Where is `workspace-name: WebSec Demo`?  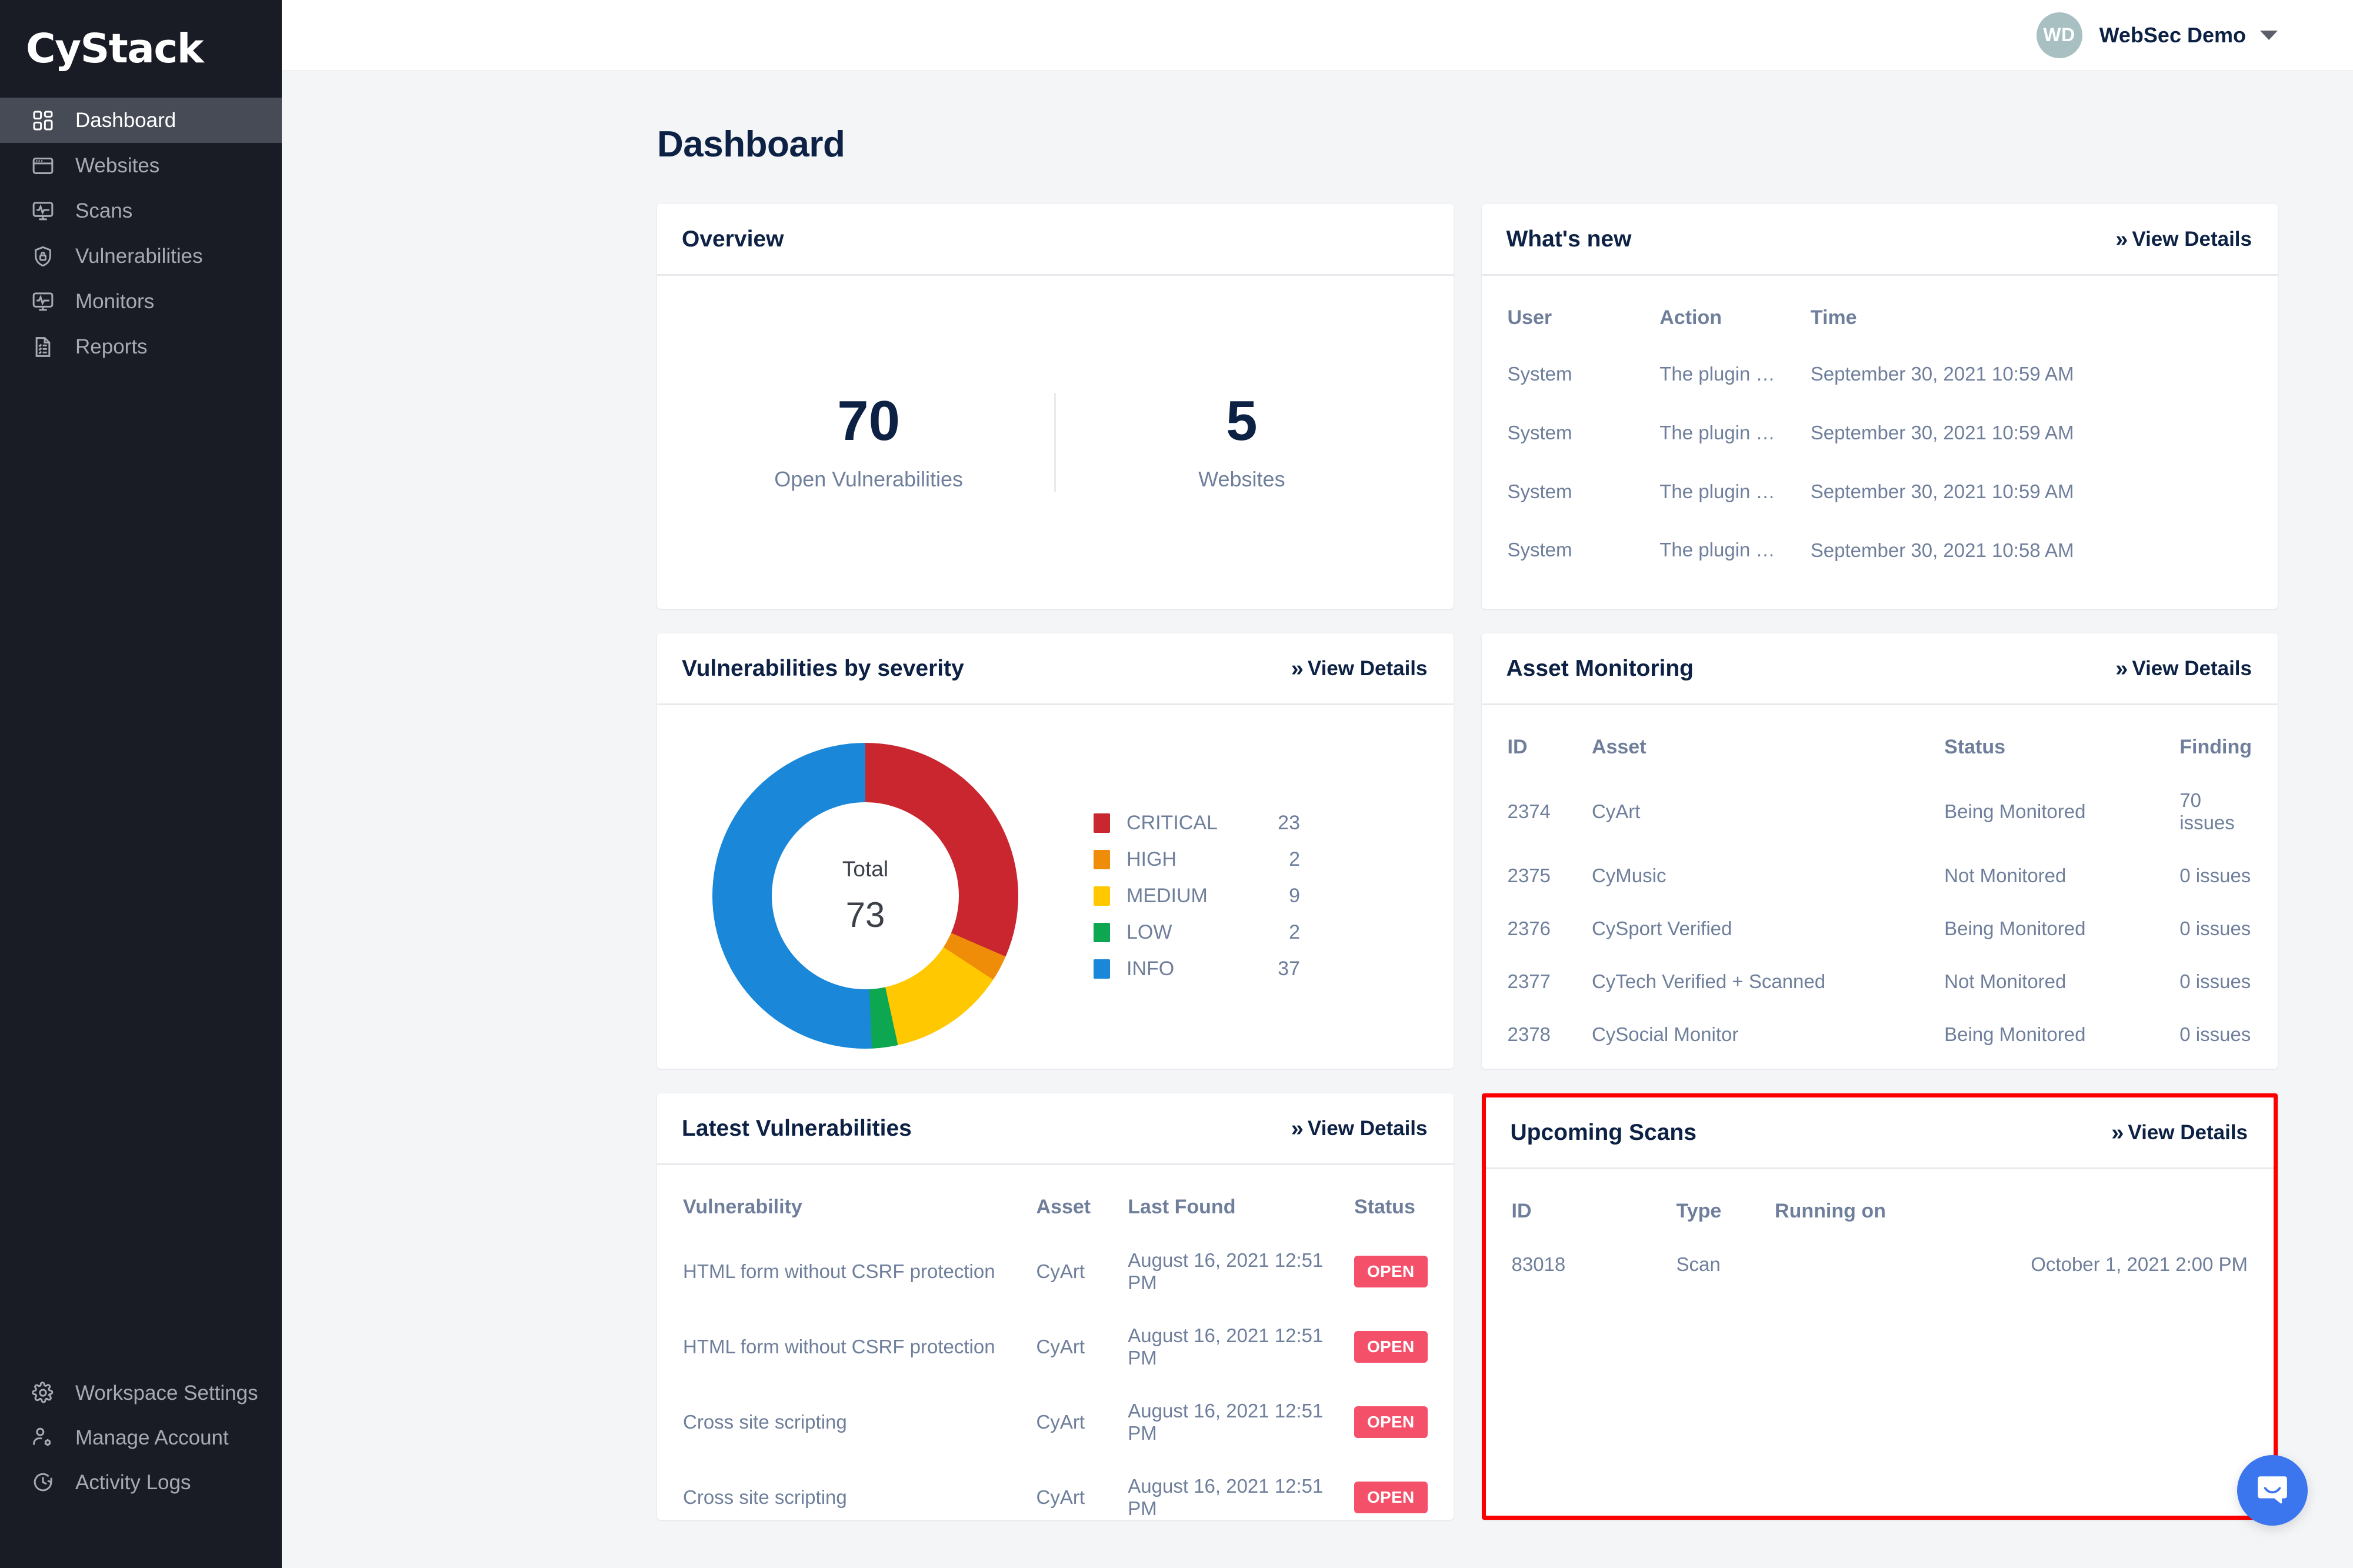 workspace-name: WebSec Demo is located at coordinates (2172, 34).